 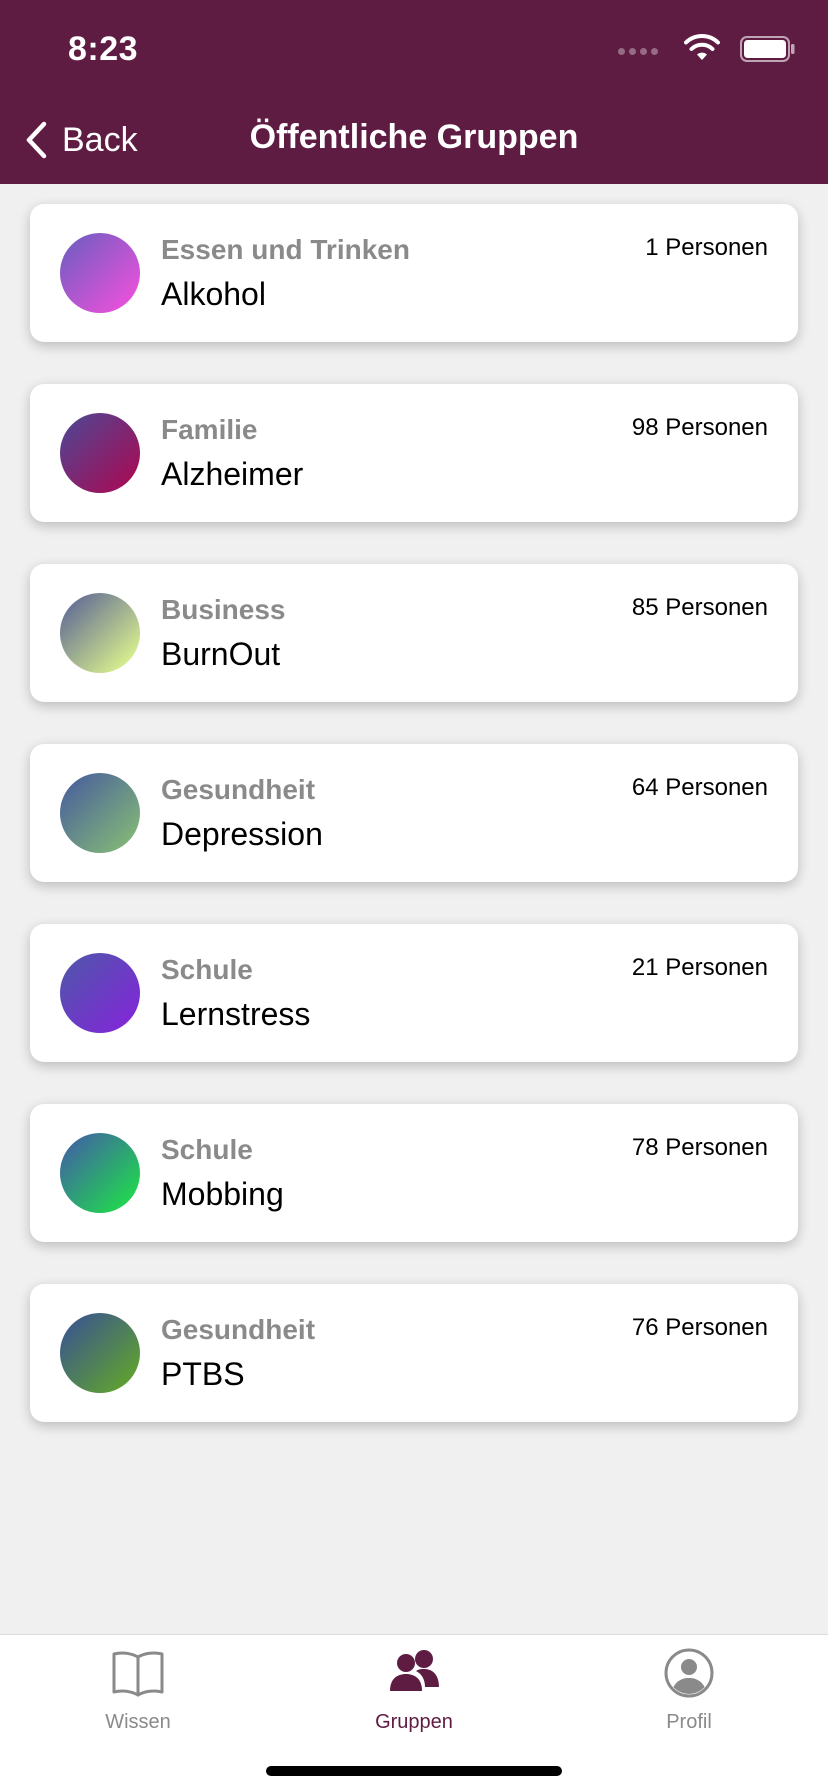 I want to click on status-time: 8:23, so click(x=103, y=49).